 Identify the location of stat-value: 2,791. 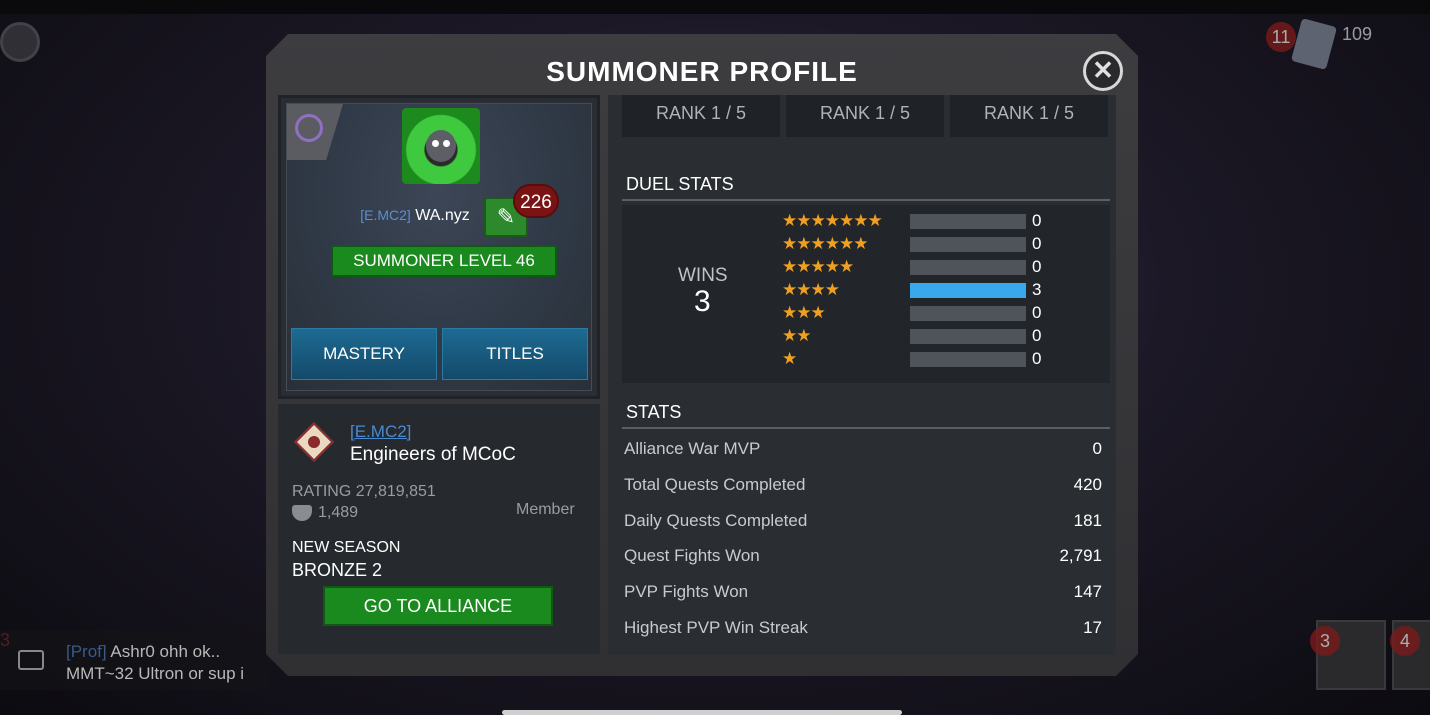
(1080, 556).